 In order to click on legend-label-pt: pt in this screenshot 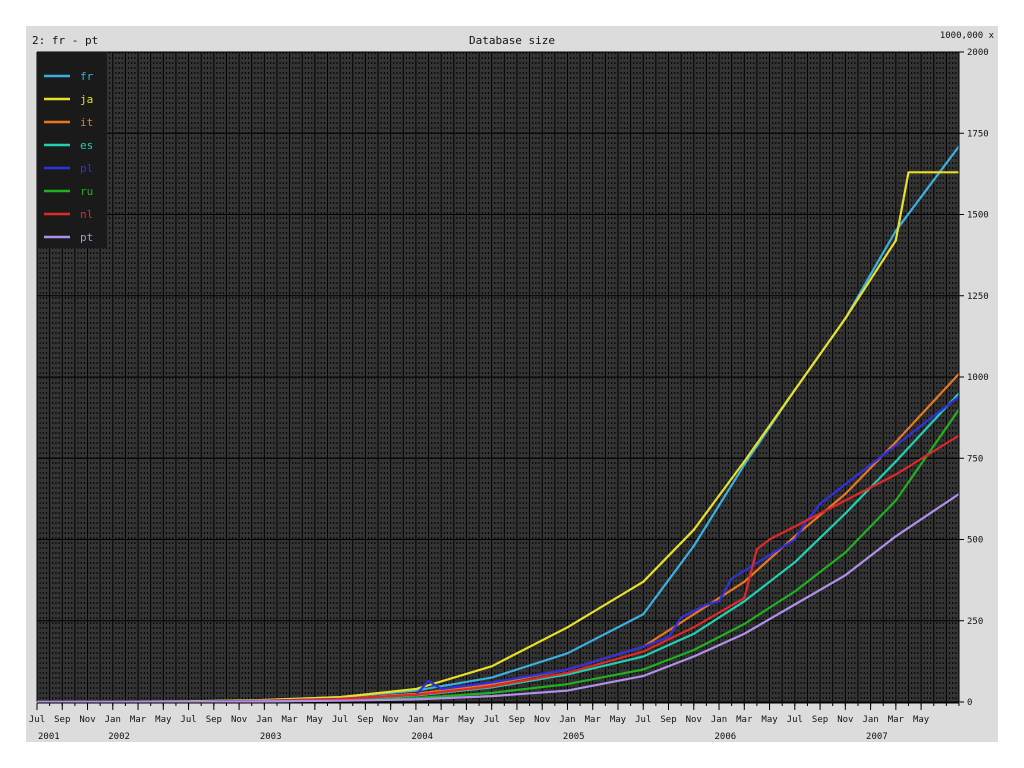, I will do `click(86, 237)`.